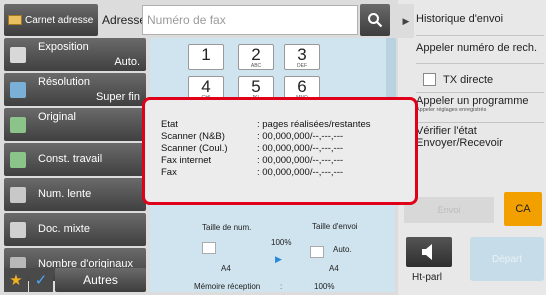  What do you see at coordinates (472, 101) in the screenshot?
I see `call-program-label: Appeler un programme` at bounding box center [472, 101].